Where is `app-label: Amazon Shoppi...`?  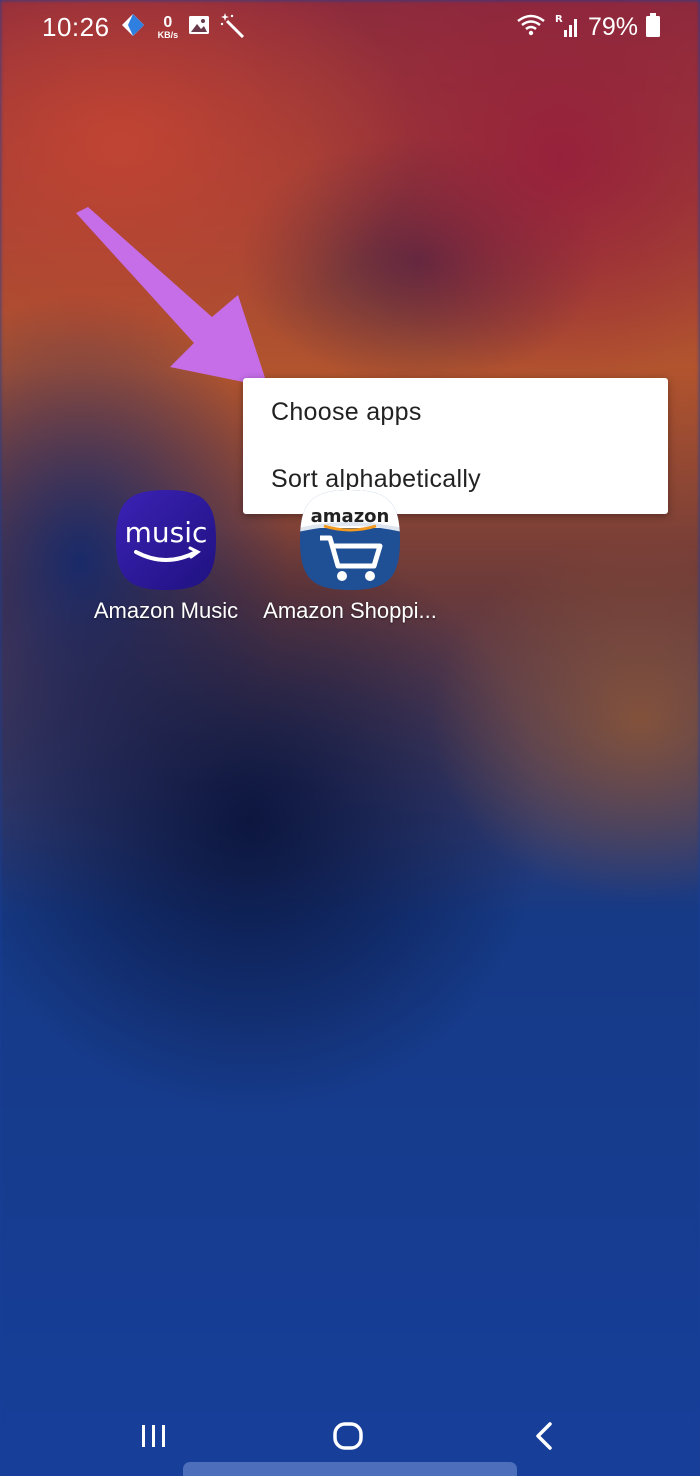
app-label: Amazon Shoppi... is located at coordinates (350, 610).